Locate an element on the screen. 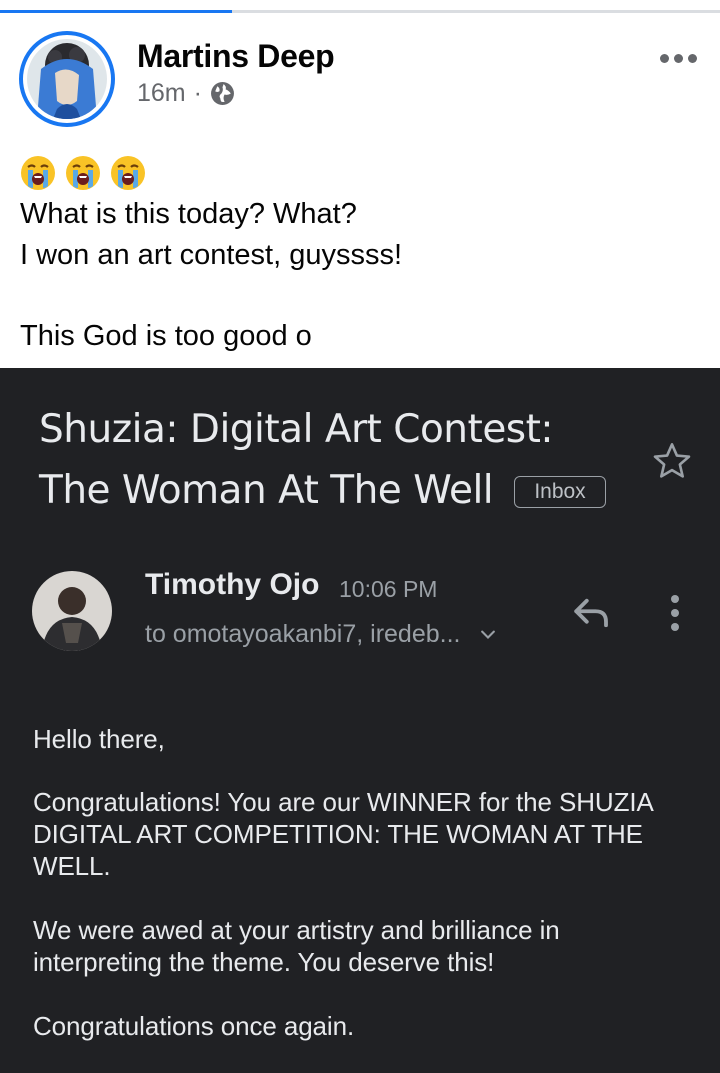 This screenshot has width=720, height=1073. sender-name: Timothy Ojo is located at coordinates (232, 585).